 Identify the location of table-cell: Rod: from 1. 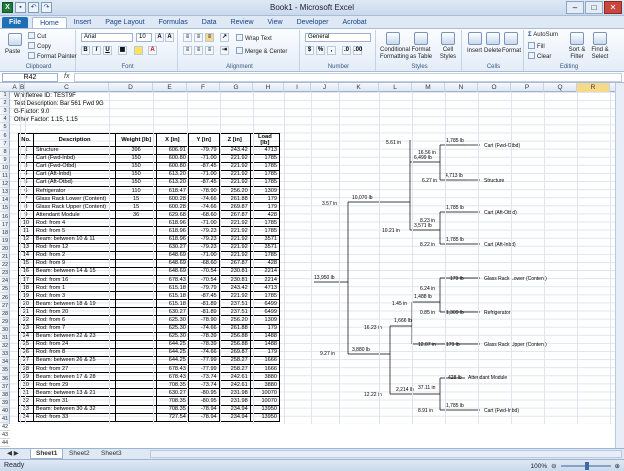
(74, 288).